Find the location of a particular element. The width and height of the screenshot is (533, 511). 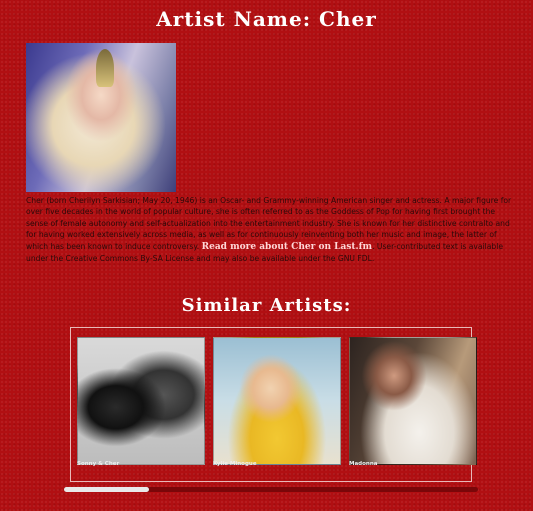

artist-photo is located at coordinates (101, 117).